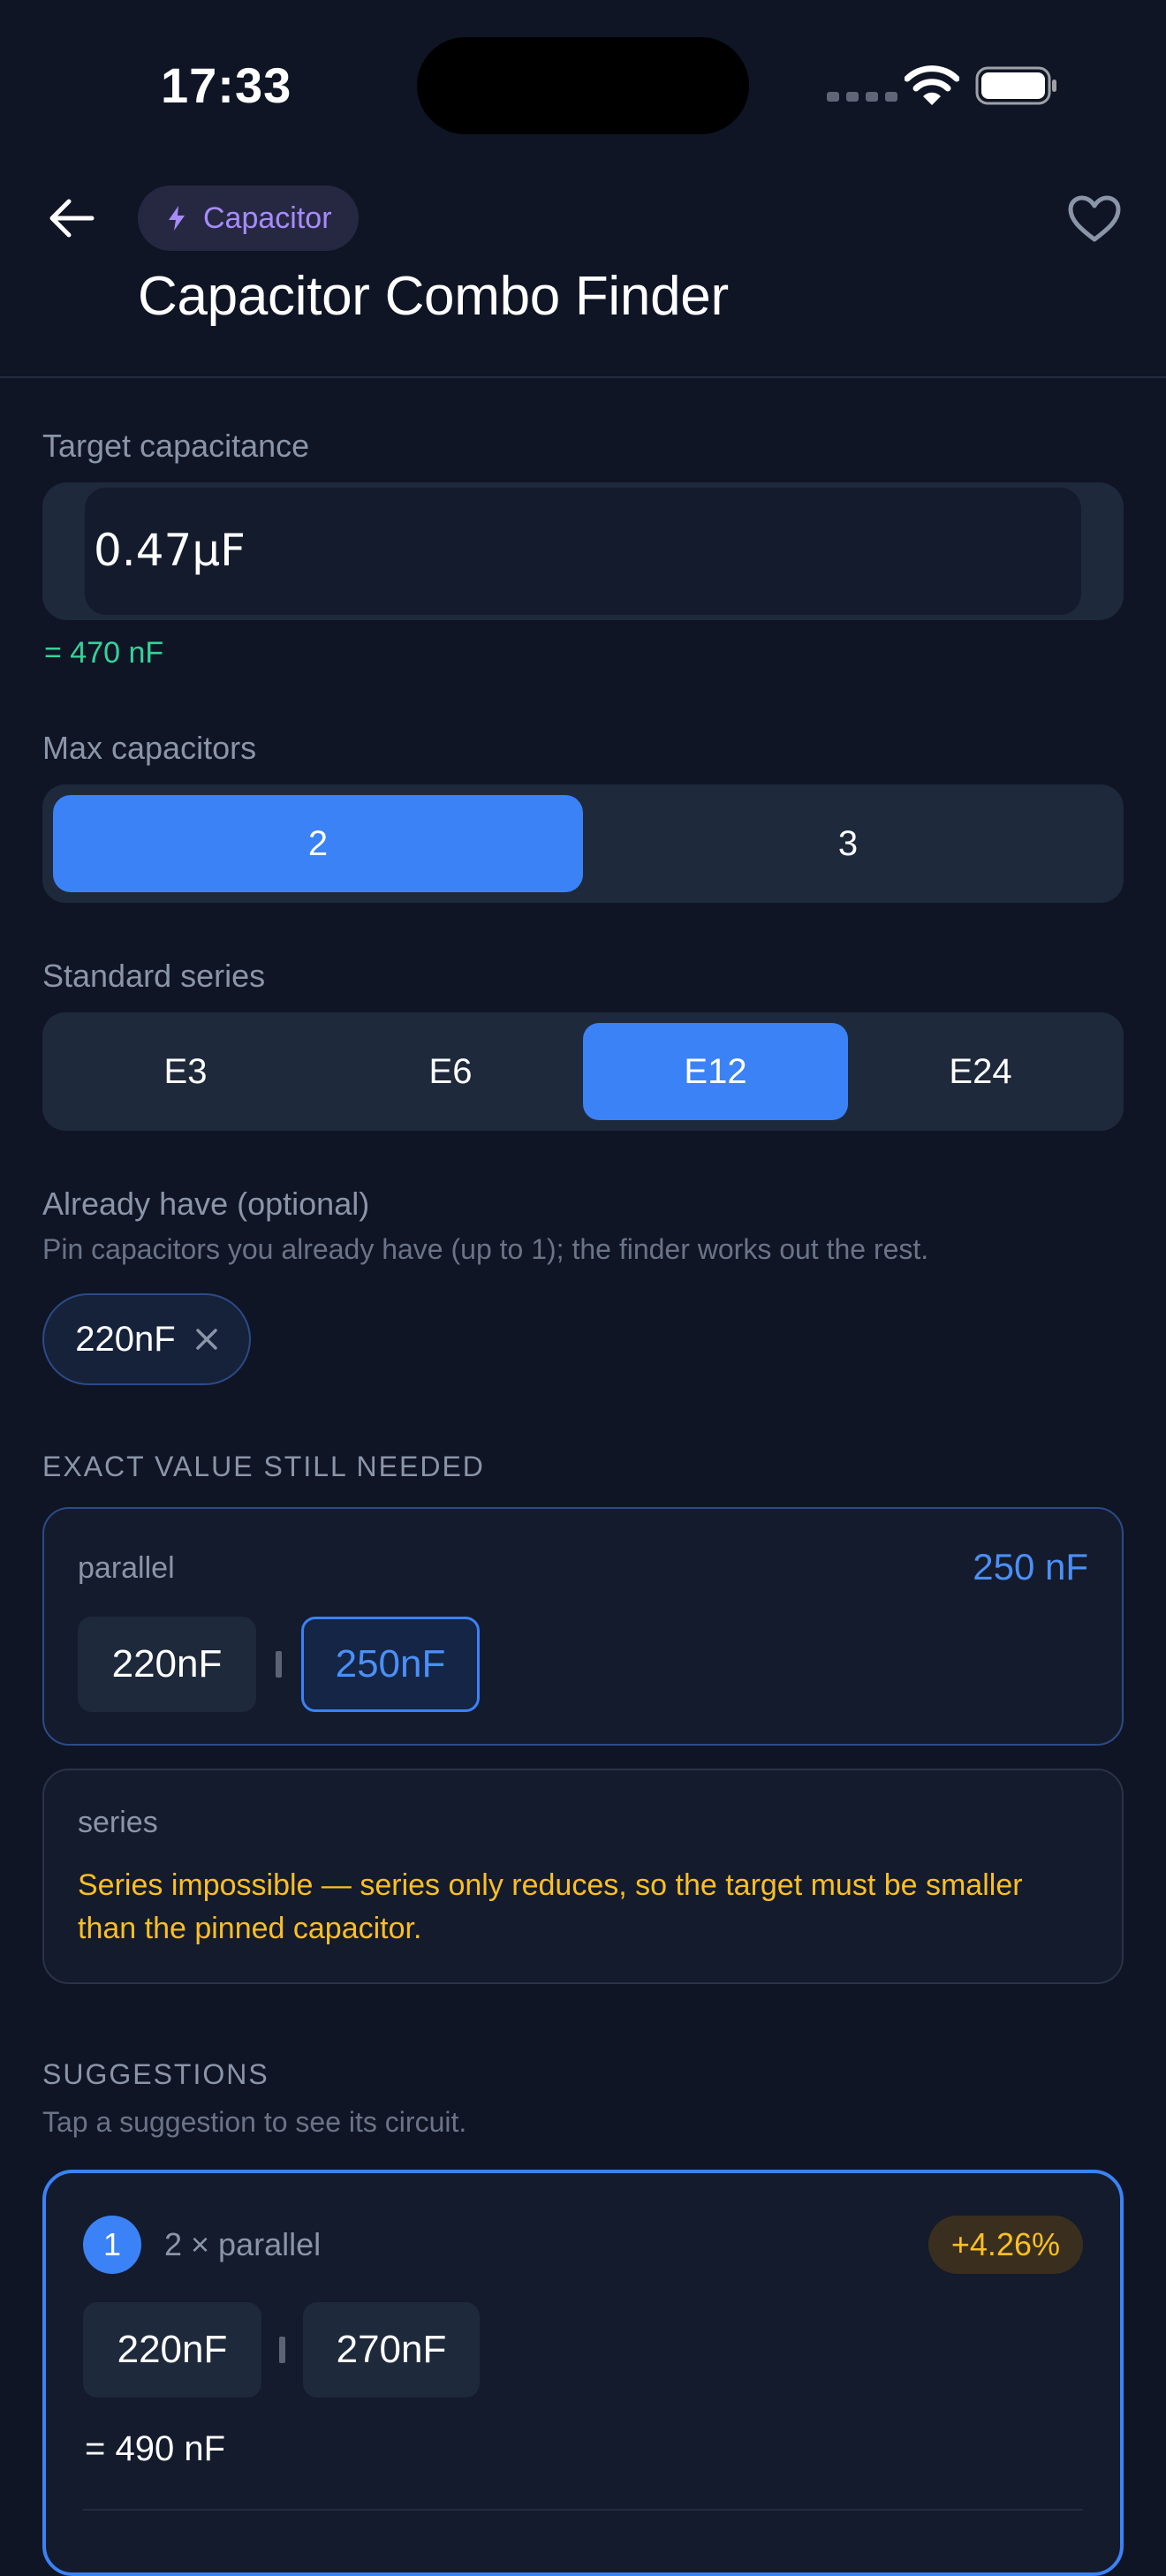  What do you see at coordinates (226, 85) in the screenshot?
I see `status-time: 17:33` at bounding box center [226, 85].